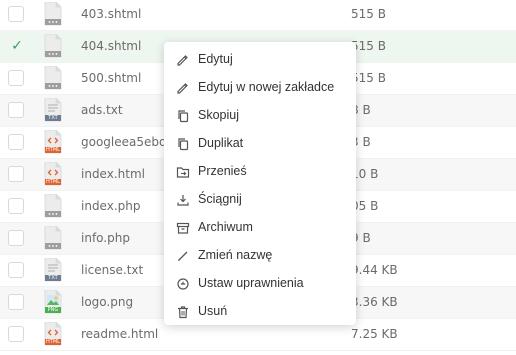 The image size is (516, 355). Describe the element at coordinates (260, 60) in the screenshot. I see `menu-item-edit: Edytuj` at that location.